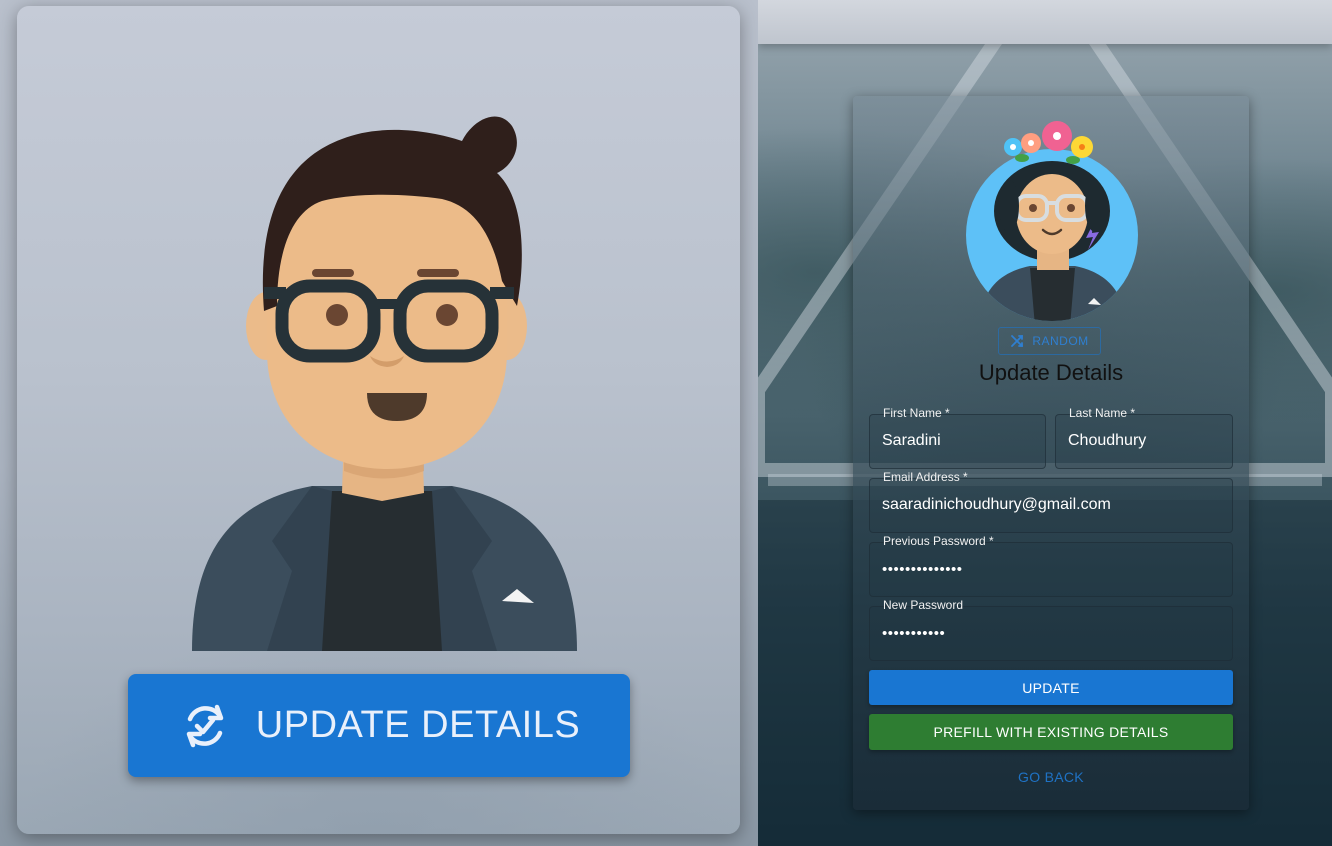 The height and width of the screenshot is (846, 1332). What do you see at coordinates (1102, 413) in the screenshot?
I see `last-name-label: Last Name *` at bounding box center [1102, 413].